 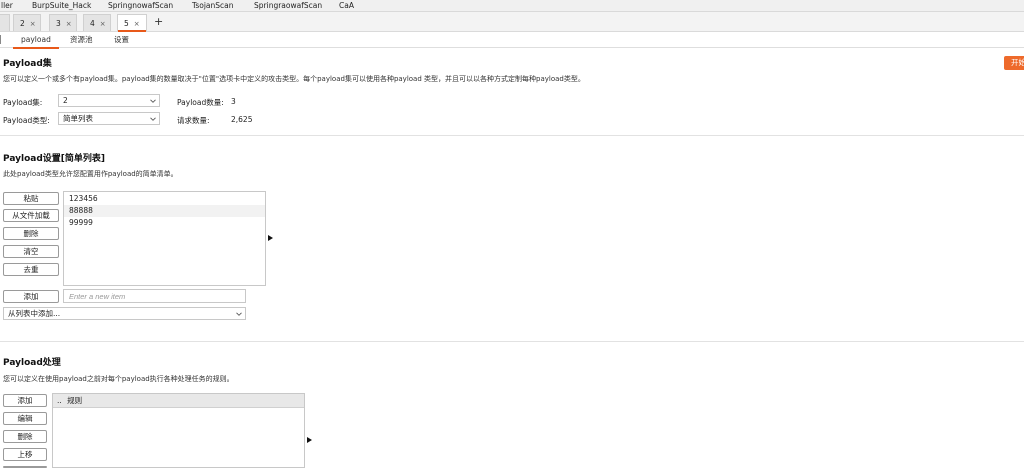 I want to click on payload-type-label: Payload类型:, so click(x=26, y=120).